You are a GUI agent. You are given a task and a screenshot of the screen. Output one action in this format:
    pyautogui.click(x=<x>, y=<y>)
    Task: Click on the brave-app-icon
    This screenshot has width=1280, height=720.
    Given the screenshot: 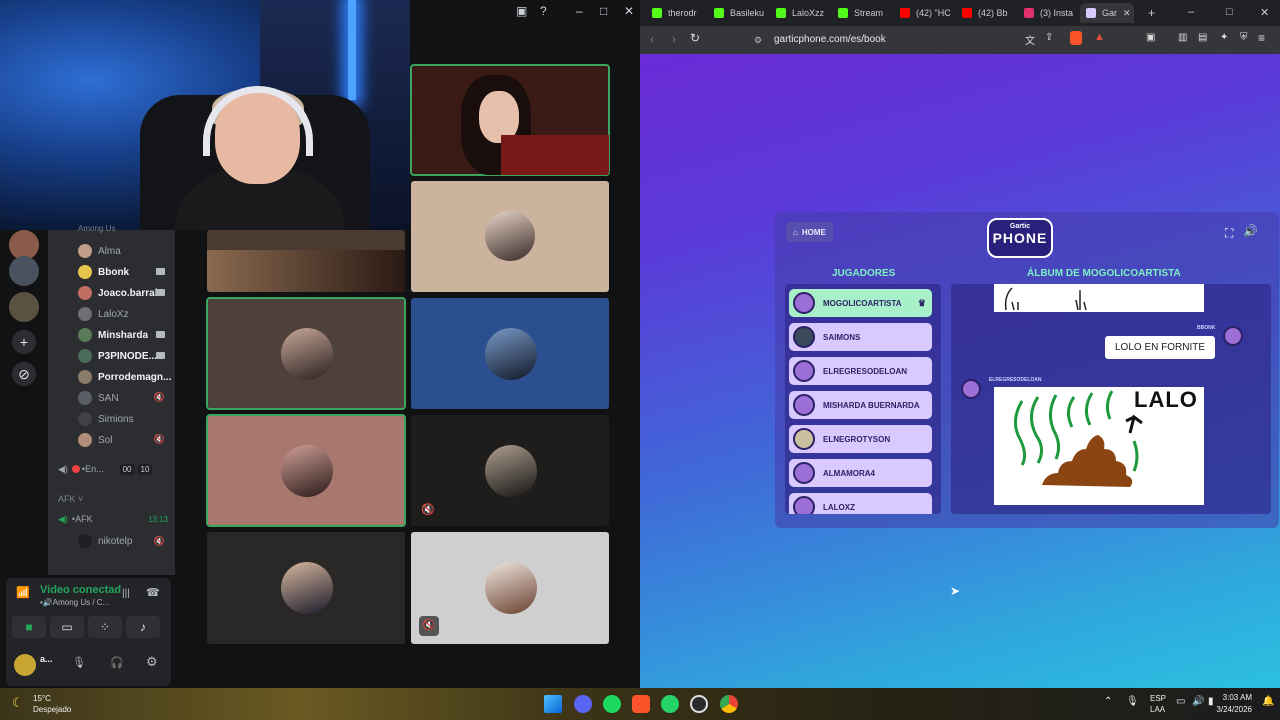 What is the action you would take?
    pyautogui.click(x=641, y=704)
    